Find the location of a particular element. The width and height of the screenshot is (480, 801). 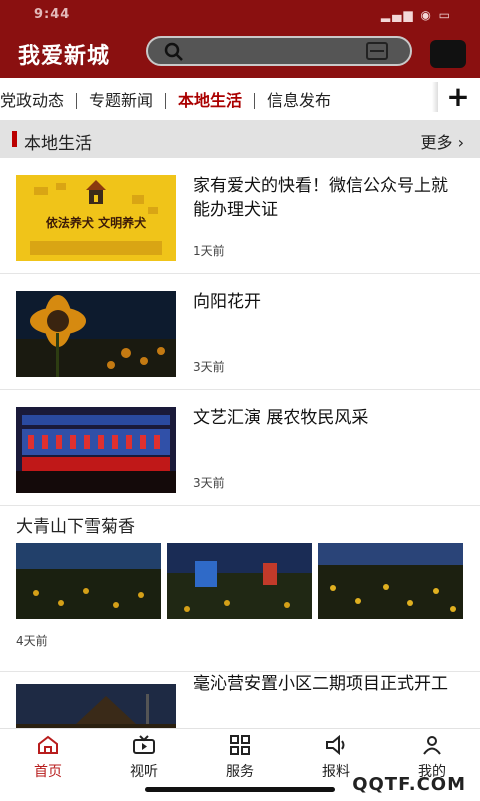

article-title: 向阳花开 is located at coordinates (227, 302).